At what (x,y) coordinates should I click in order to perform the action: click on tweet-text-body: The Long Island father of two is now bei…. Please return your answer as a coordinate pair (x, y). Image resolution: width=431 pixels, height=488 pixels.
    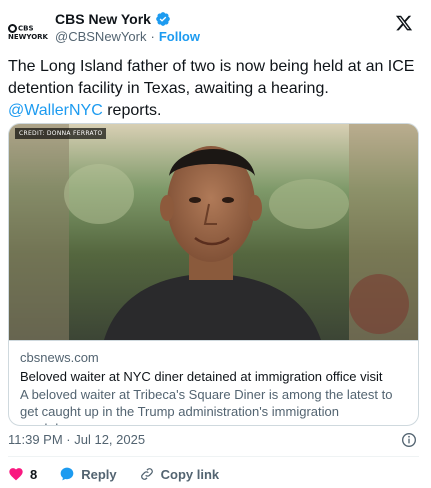
    Looking at the image, I should click on (211, 77).